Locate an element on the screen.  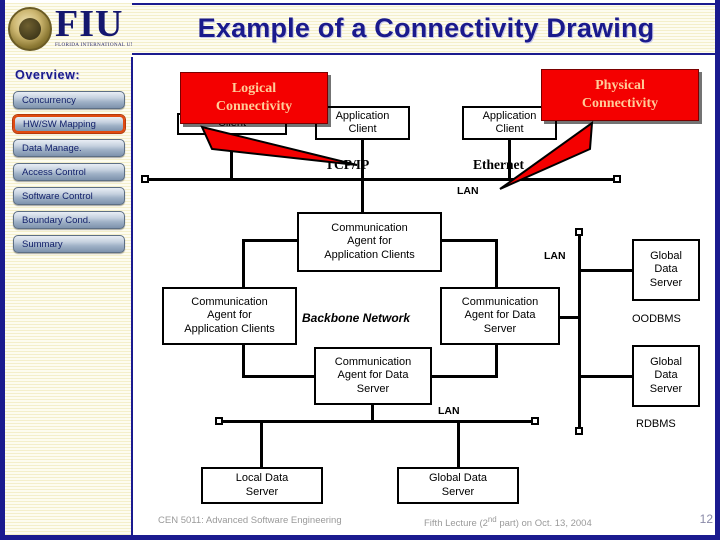
sidebar-item-data-manage: Data Manage. is located at coordinates (69, 148).